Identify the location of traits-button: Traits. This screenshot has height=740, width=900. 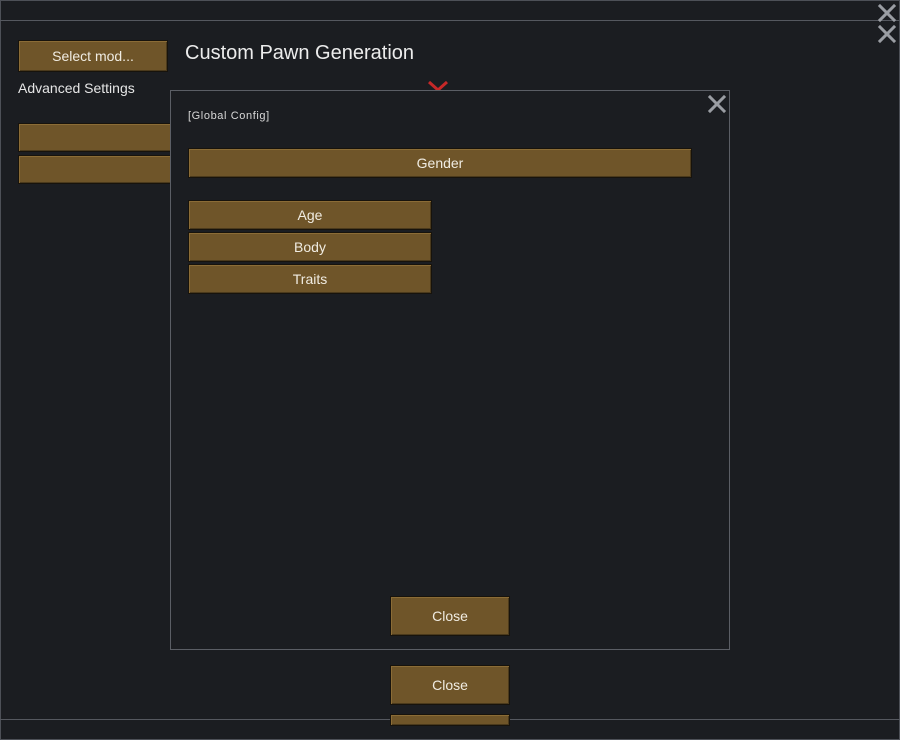
(310, 279).